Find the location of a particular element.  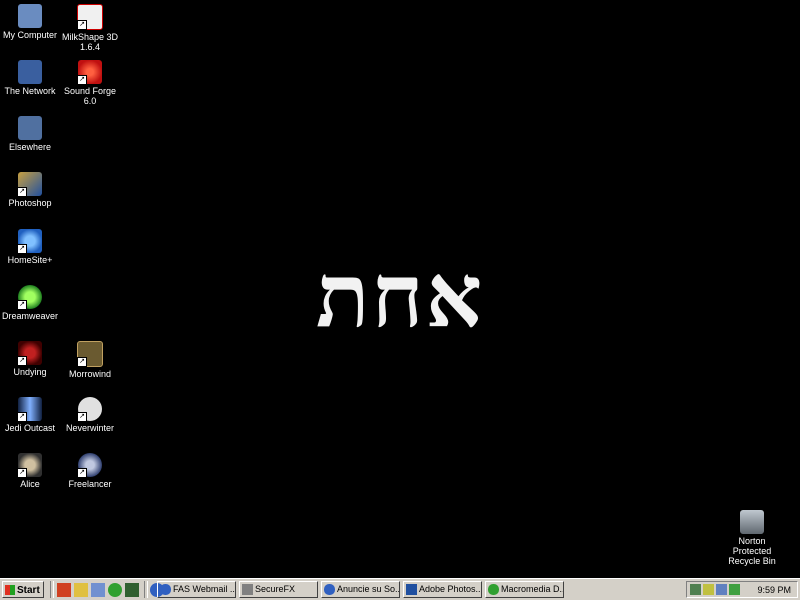

desktop-icon-dreamweaver: ↗ Dreamweaver is located at coordinates (30, 303).